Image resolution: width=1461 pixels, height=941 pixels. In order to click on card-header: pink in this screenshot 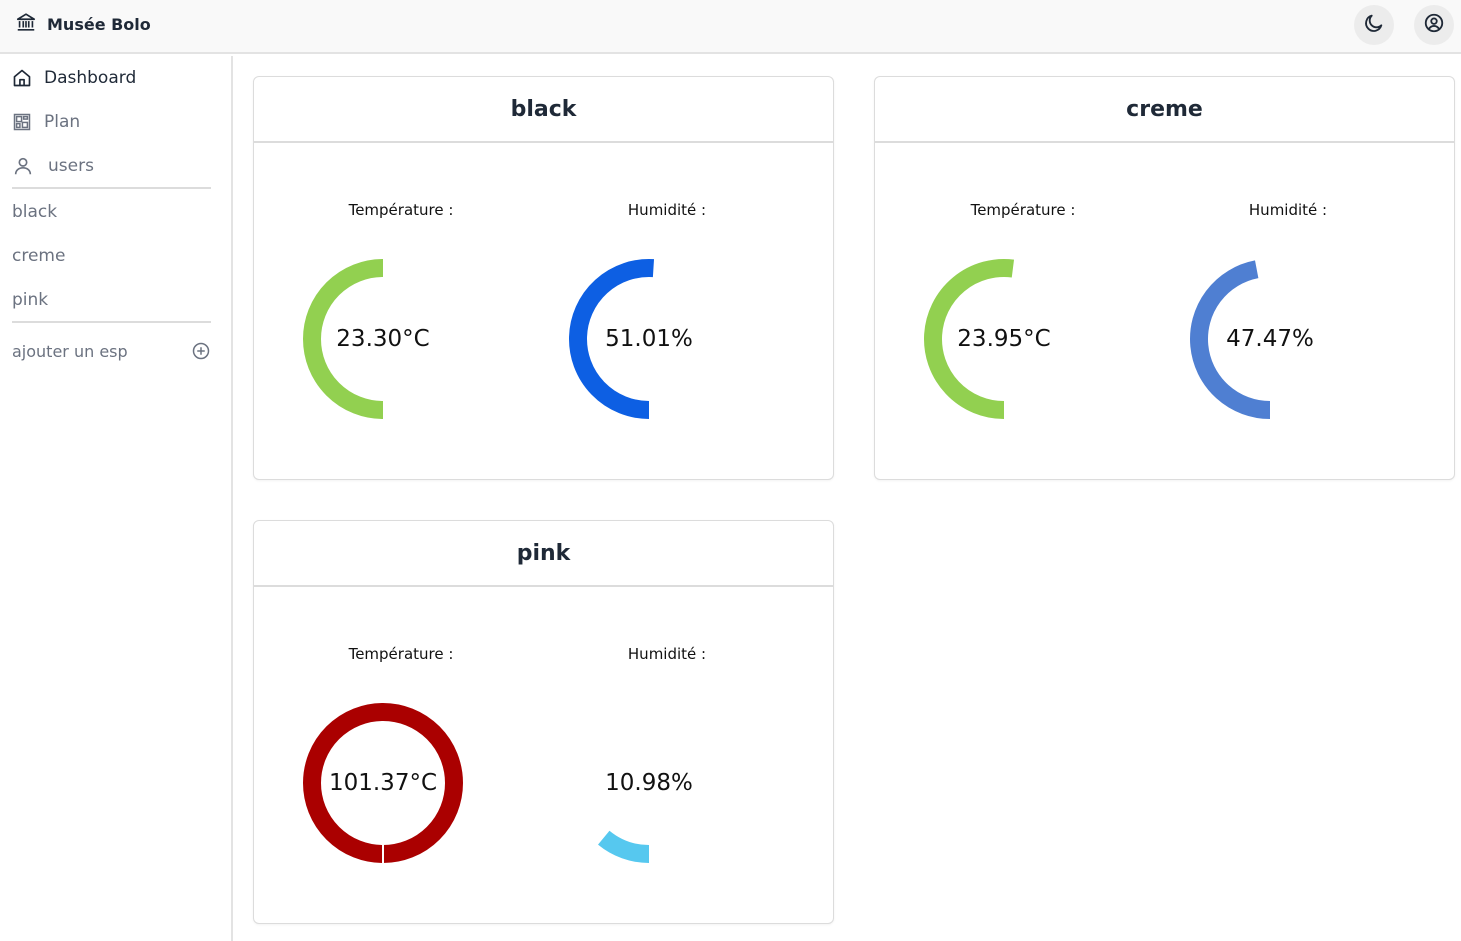, I will do `click(543, 554)`.